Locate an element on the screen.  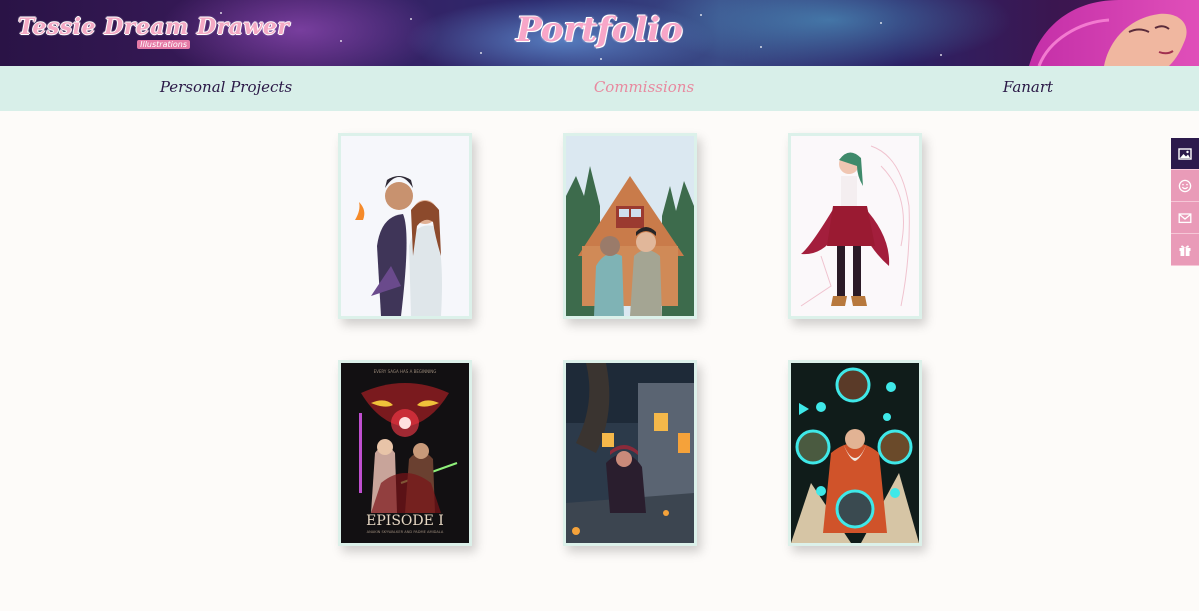
image-icon is located at coordinates (1185, 153).